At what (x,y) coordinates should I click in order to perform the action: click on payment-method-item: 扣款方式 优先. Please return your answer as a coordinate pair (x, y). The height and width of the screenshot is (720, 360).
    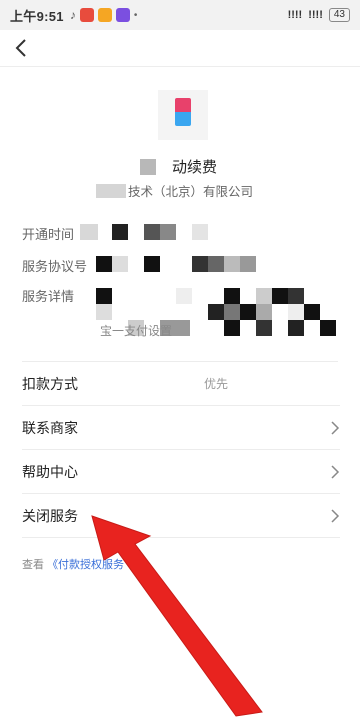
    Looking at the image, I should click on (181, 384).